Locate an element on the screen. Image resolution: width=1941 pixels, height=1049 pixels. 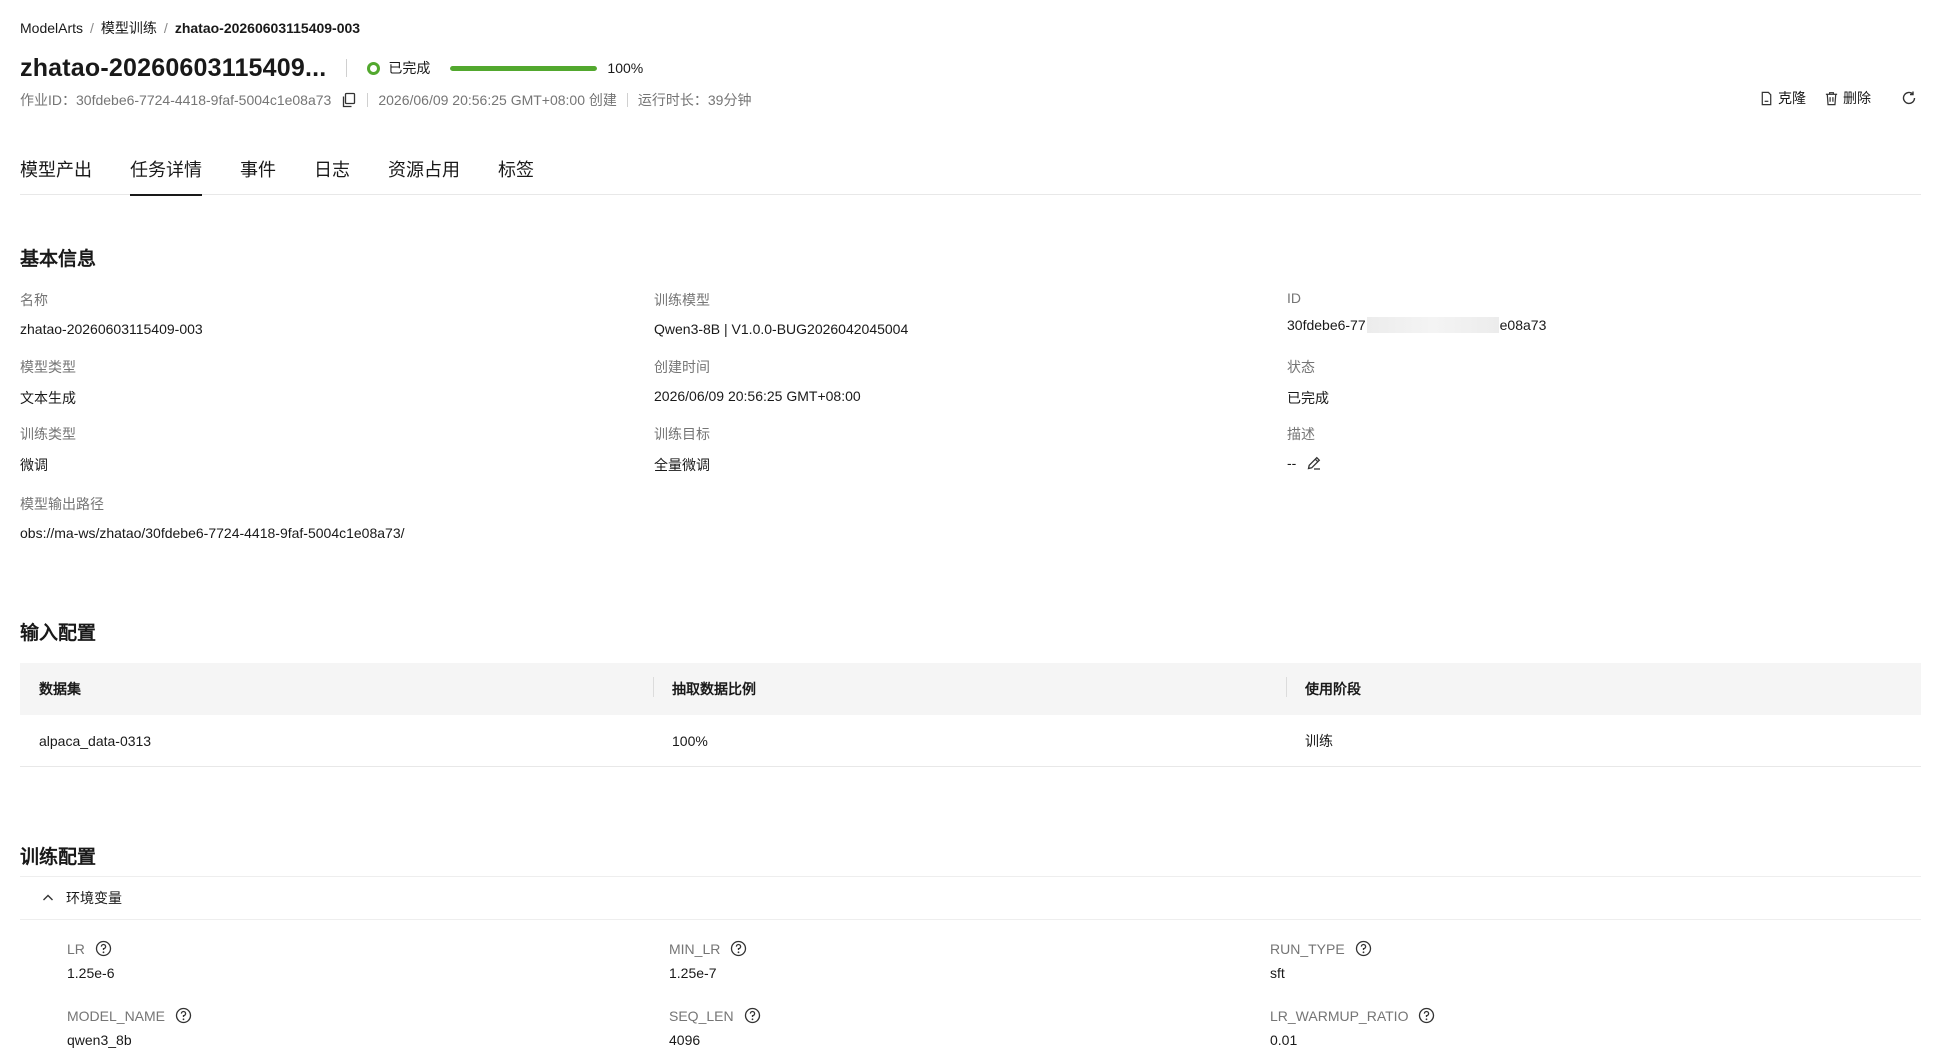
breadcrumb-link-modelarts: ModelArts is located at coordinates (51, 28).